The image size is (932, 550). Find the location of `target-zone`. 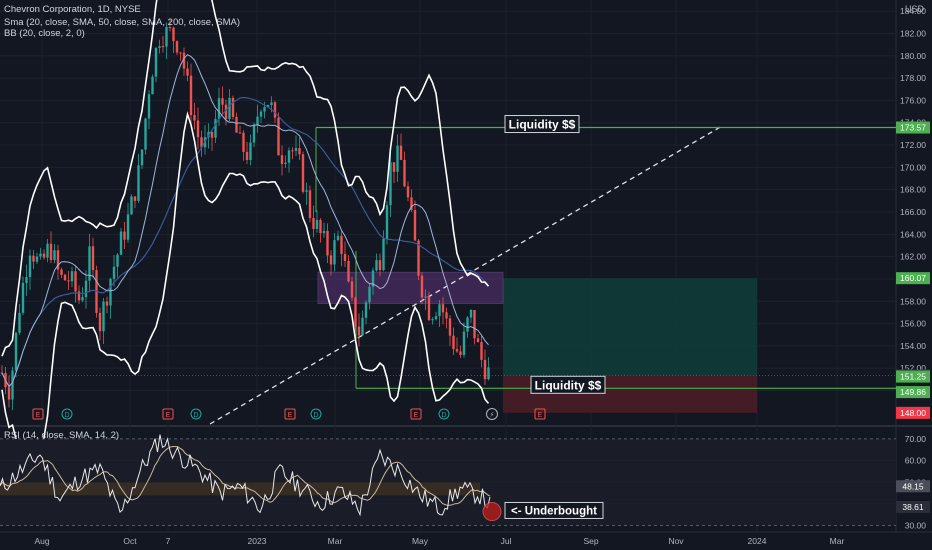

target-zone is located at coordinates (630, 327).